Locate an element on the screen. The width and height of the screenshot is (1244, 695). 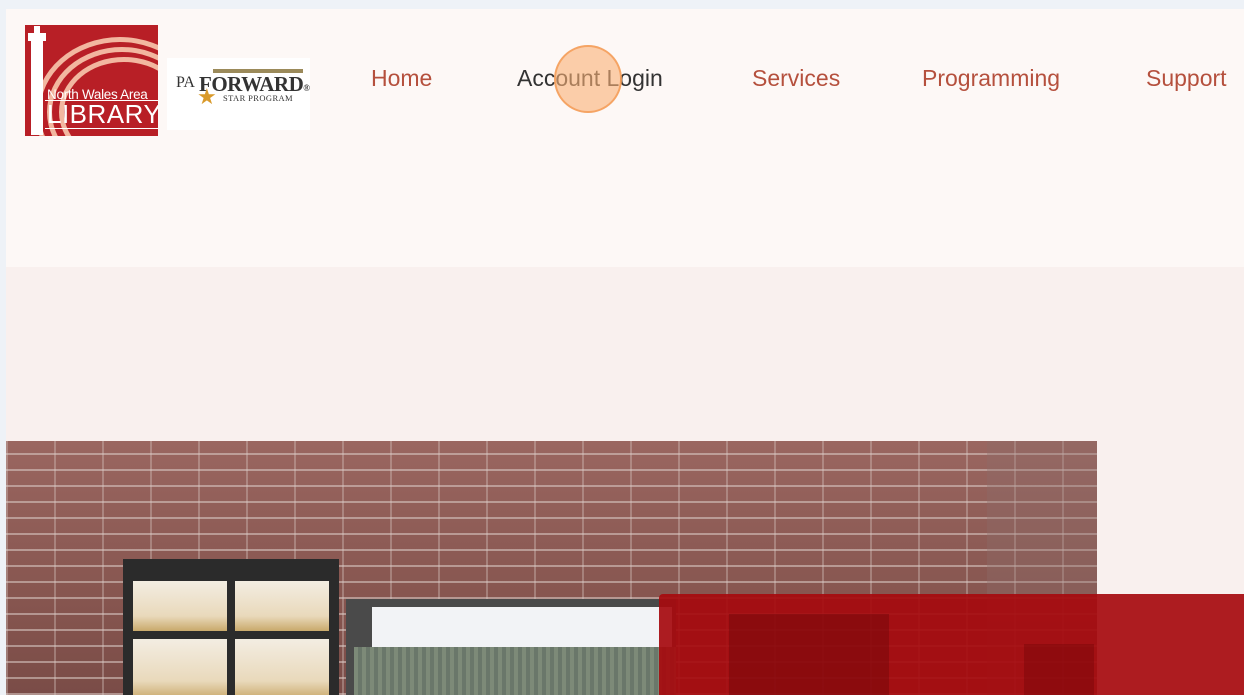
north-wales-area-library-logo: North Wales Area LIBRARY is located at coordinates (91, 80).